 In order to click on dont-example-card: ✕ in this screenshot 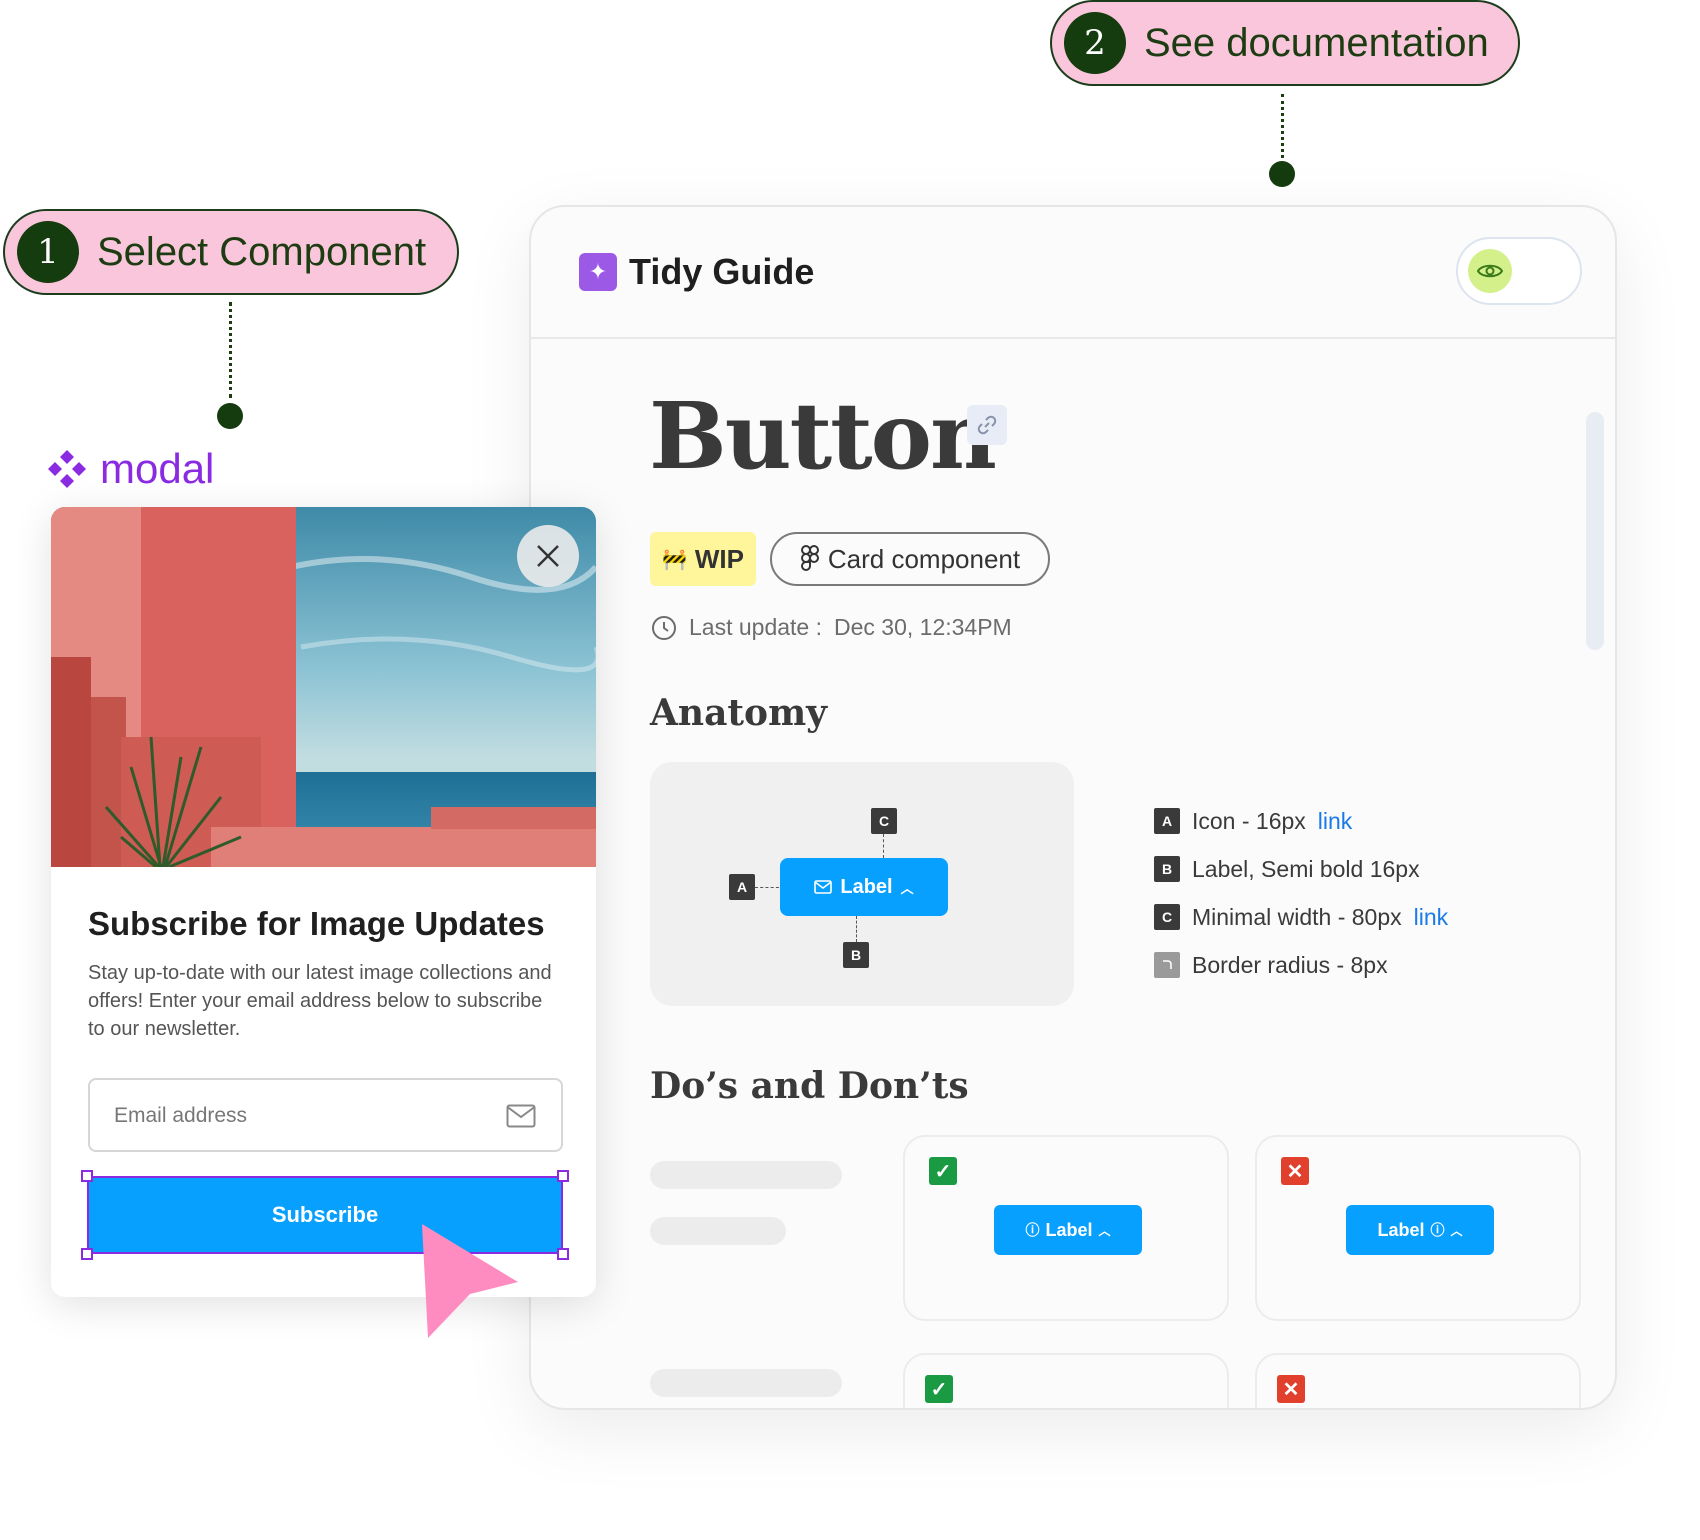, I will do `click(1418, 1380)`.